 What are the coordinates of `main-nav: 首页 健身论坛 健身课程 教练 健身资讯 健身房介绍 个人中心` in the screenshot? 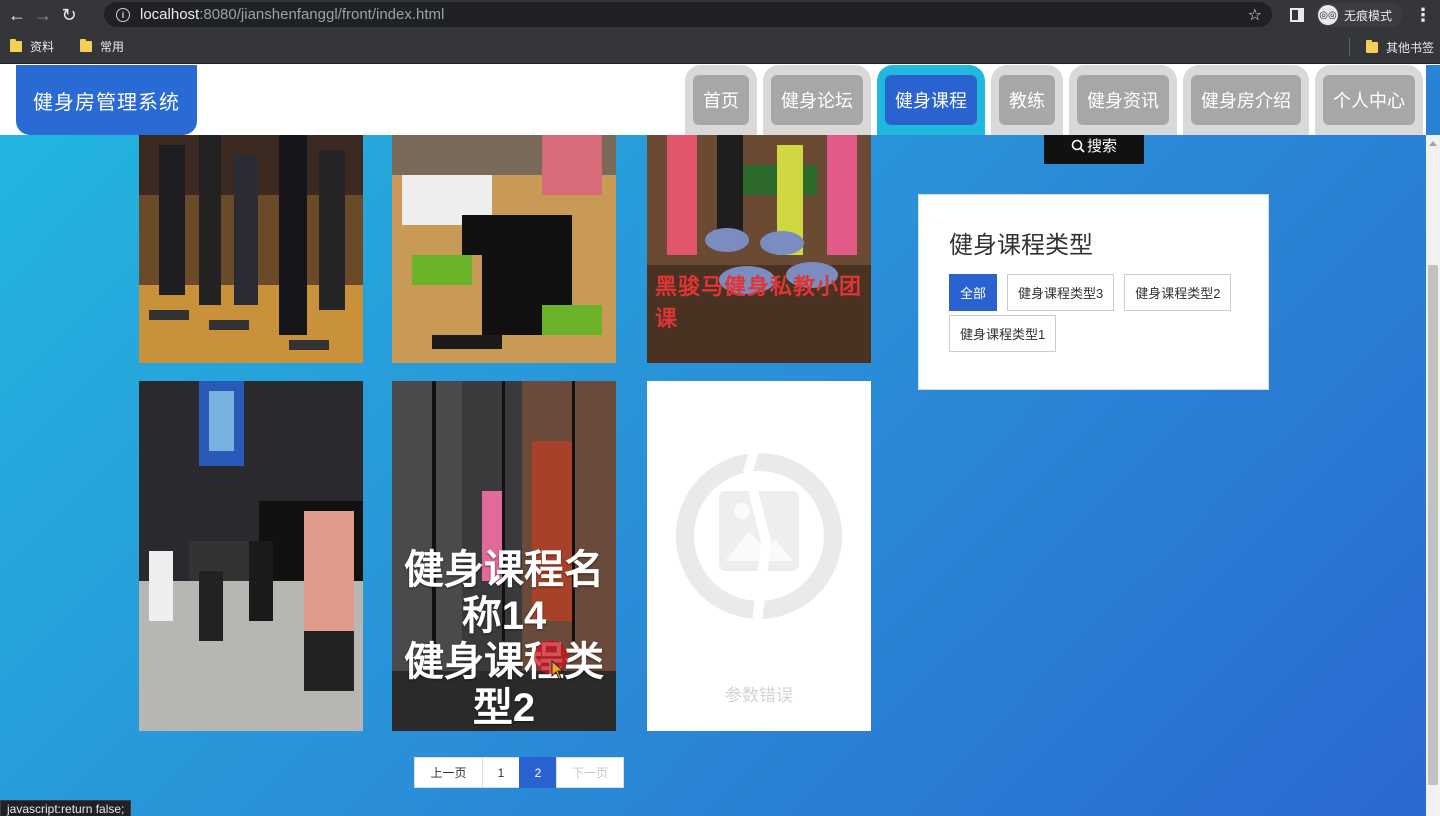 It's located at (1054, 100).